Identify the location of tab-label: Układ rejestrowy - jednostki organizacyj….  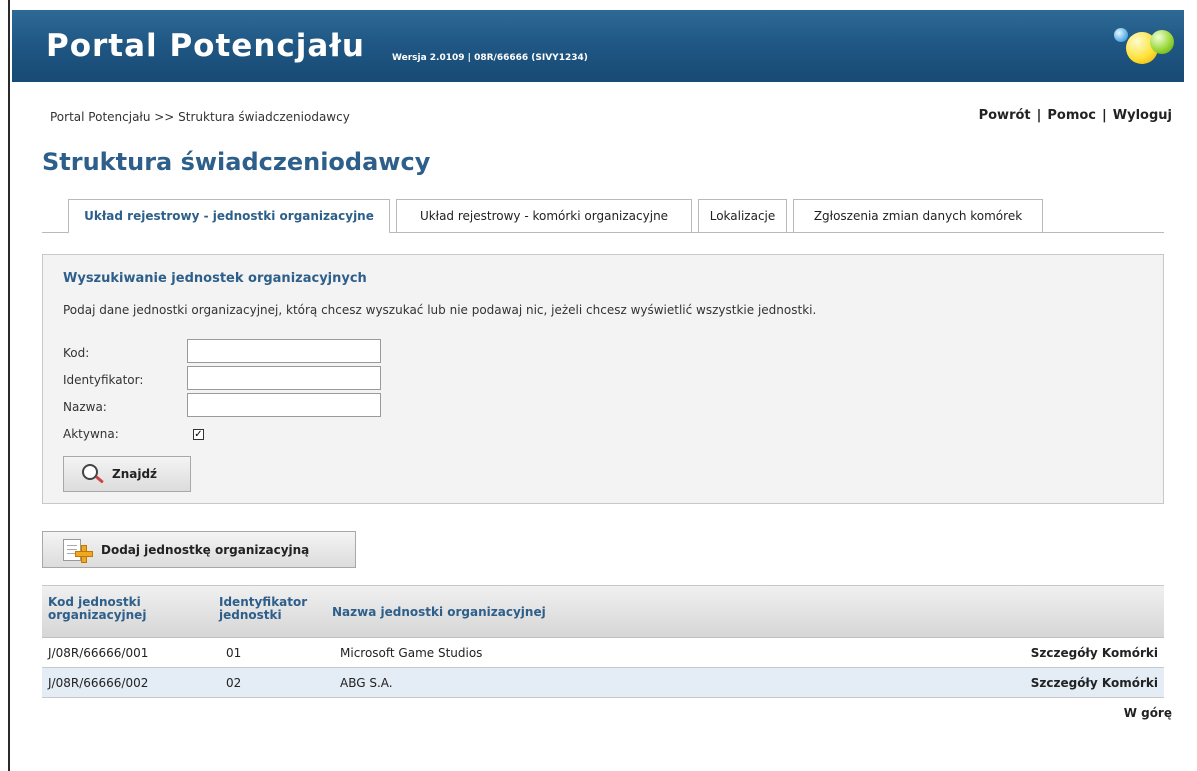
(229, 216).